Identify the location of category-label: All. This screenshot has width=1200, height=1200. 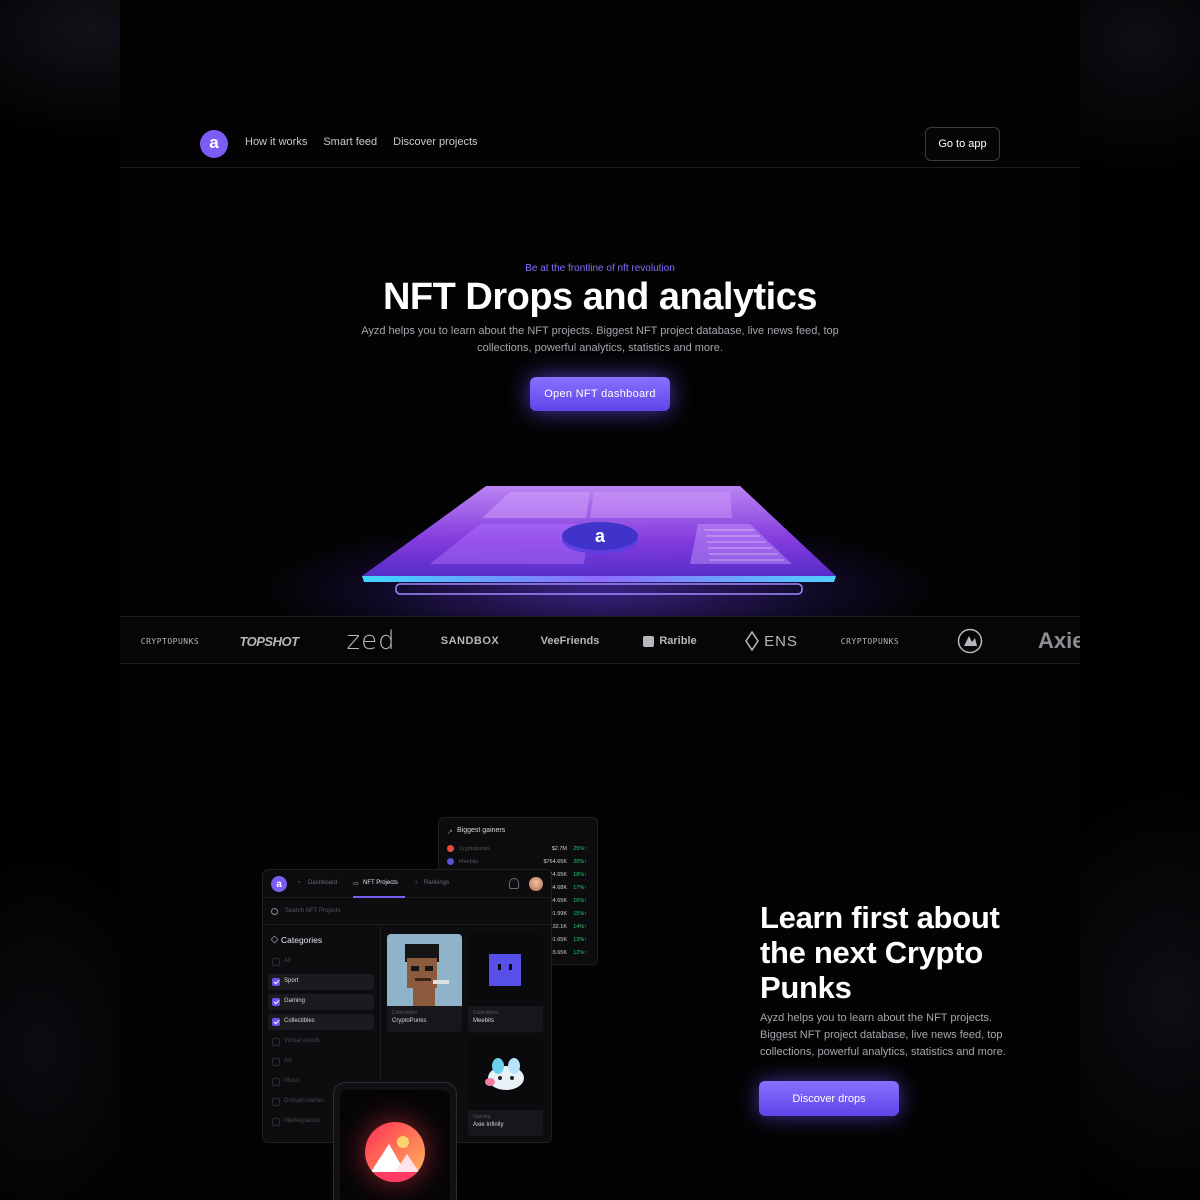
(287, 961).